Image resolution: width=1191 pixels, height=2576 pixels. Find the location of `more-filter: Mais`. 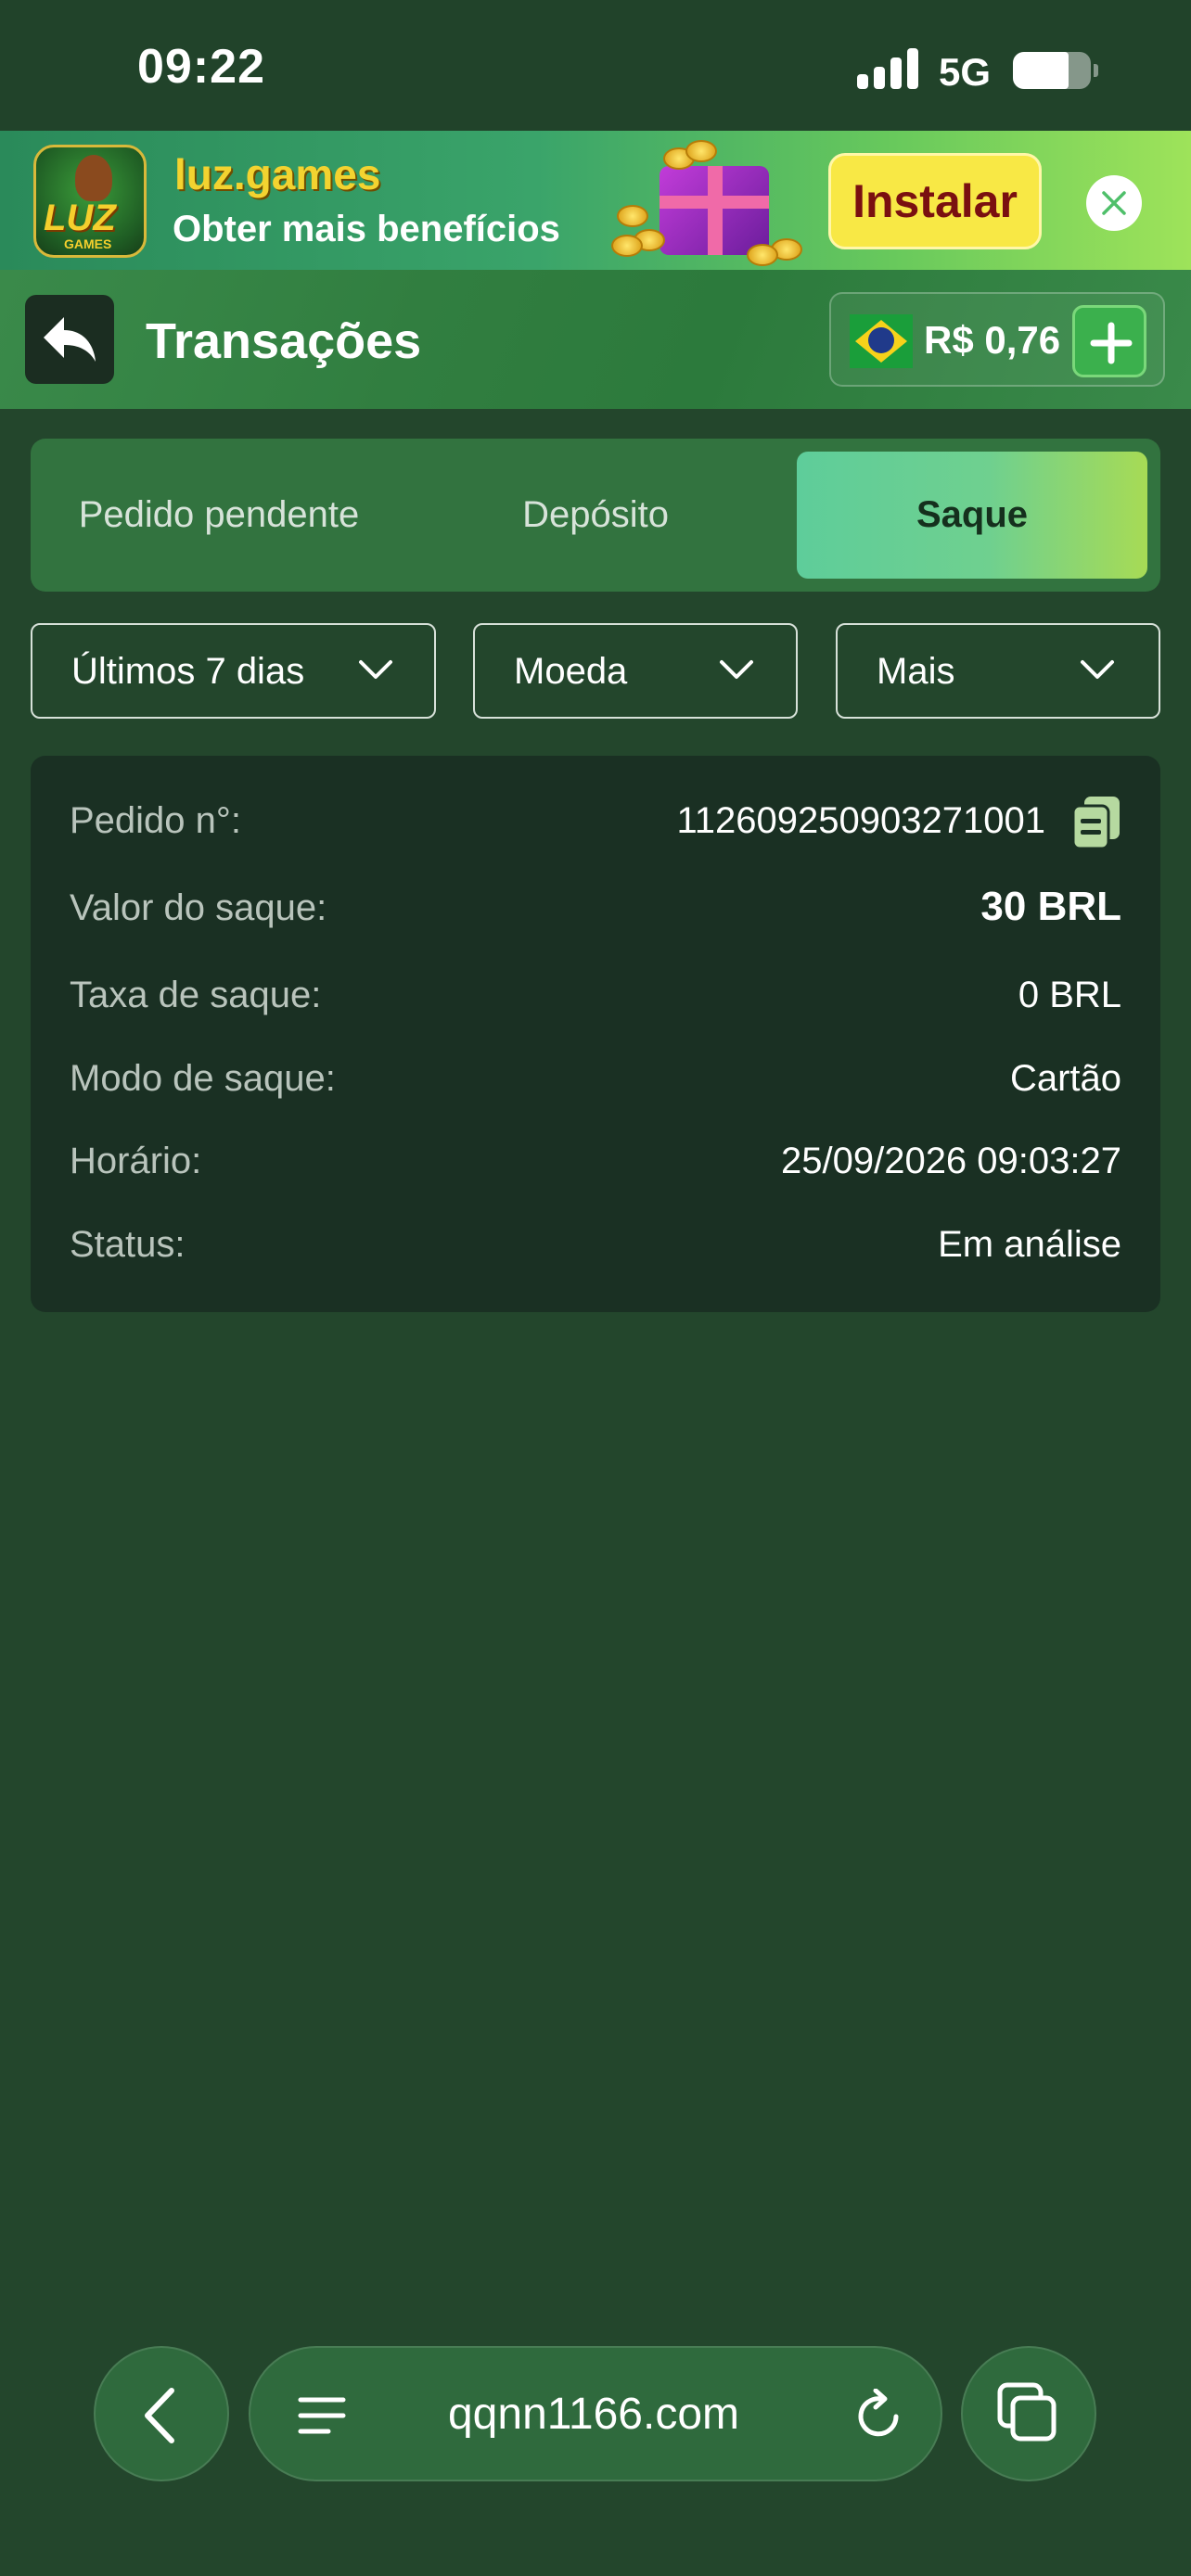

more-filter: Mais is located at coordinates (998, 671).